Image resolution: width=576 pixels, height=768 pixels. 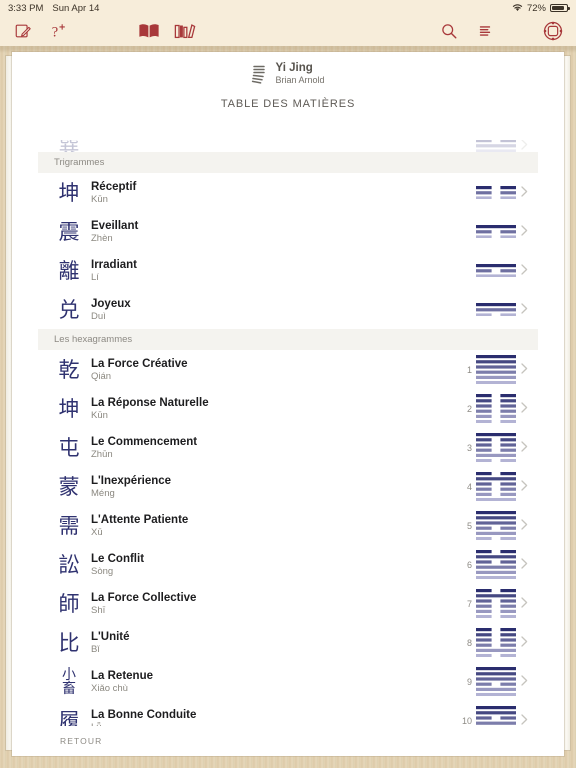 I want to click on item-number: 6, so click(x=469, y=564).